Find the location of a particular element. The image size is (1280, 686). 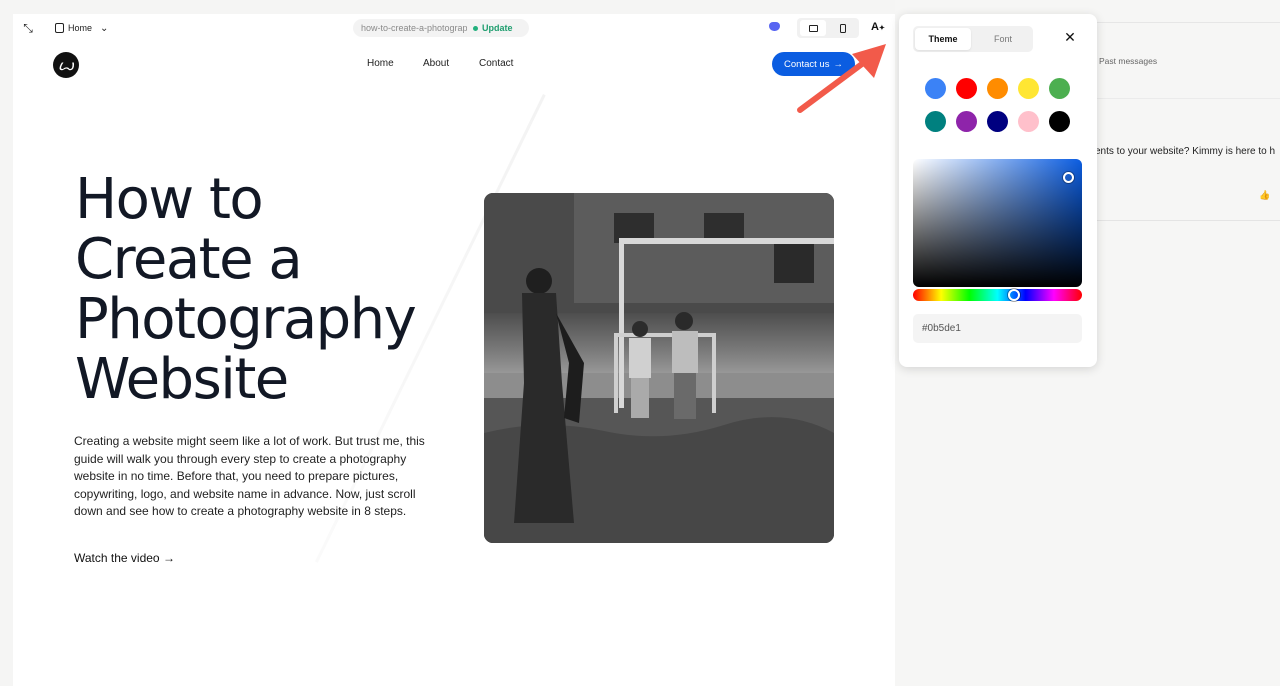

watch-video-link: Watch the video → is located at coordinates (124, 558).